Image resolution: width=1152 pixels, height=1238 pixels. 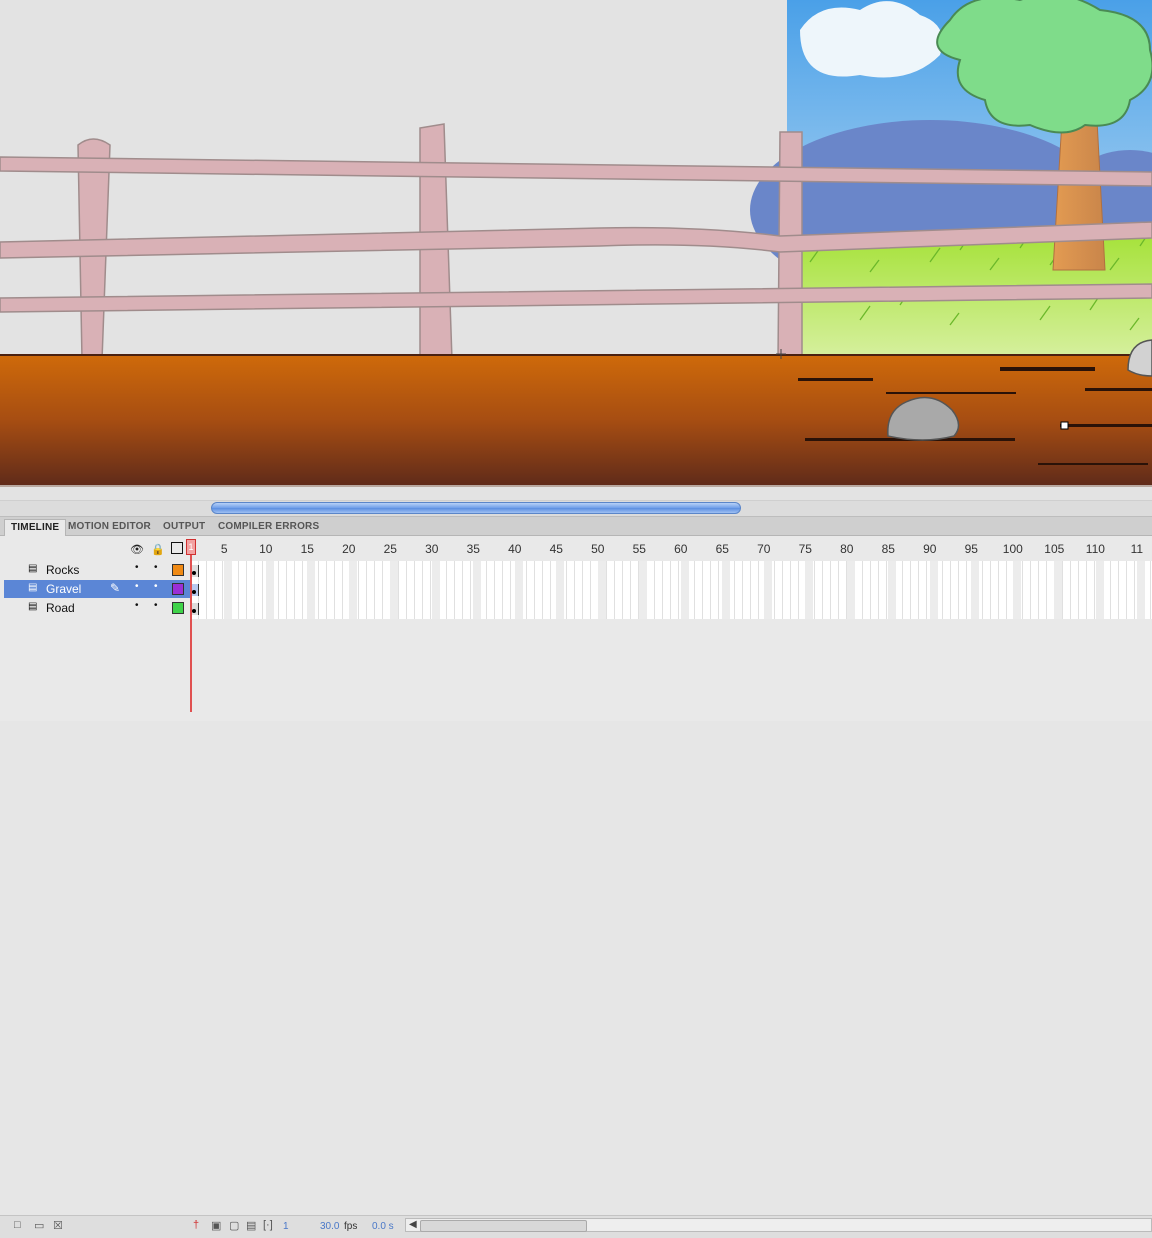 I want to click on frames-scrollbar-thumb, so click(x=503, y=1226).